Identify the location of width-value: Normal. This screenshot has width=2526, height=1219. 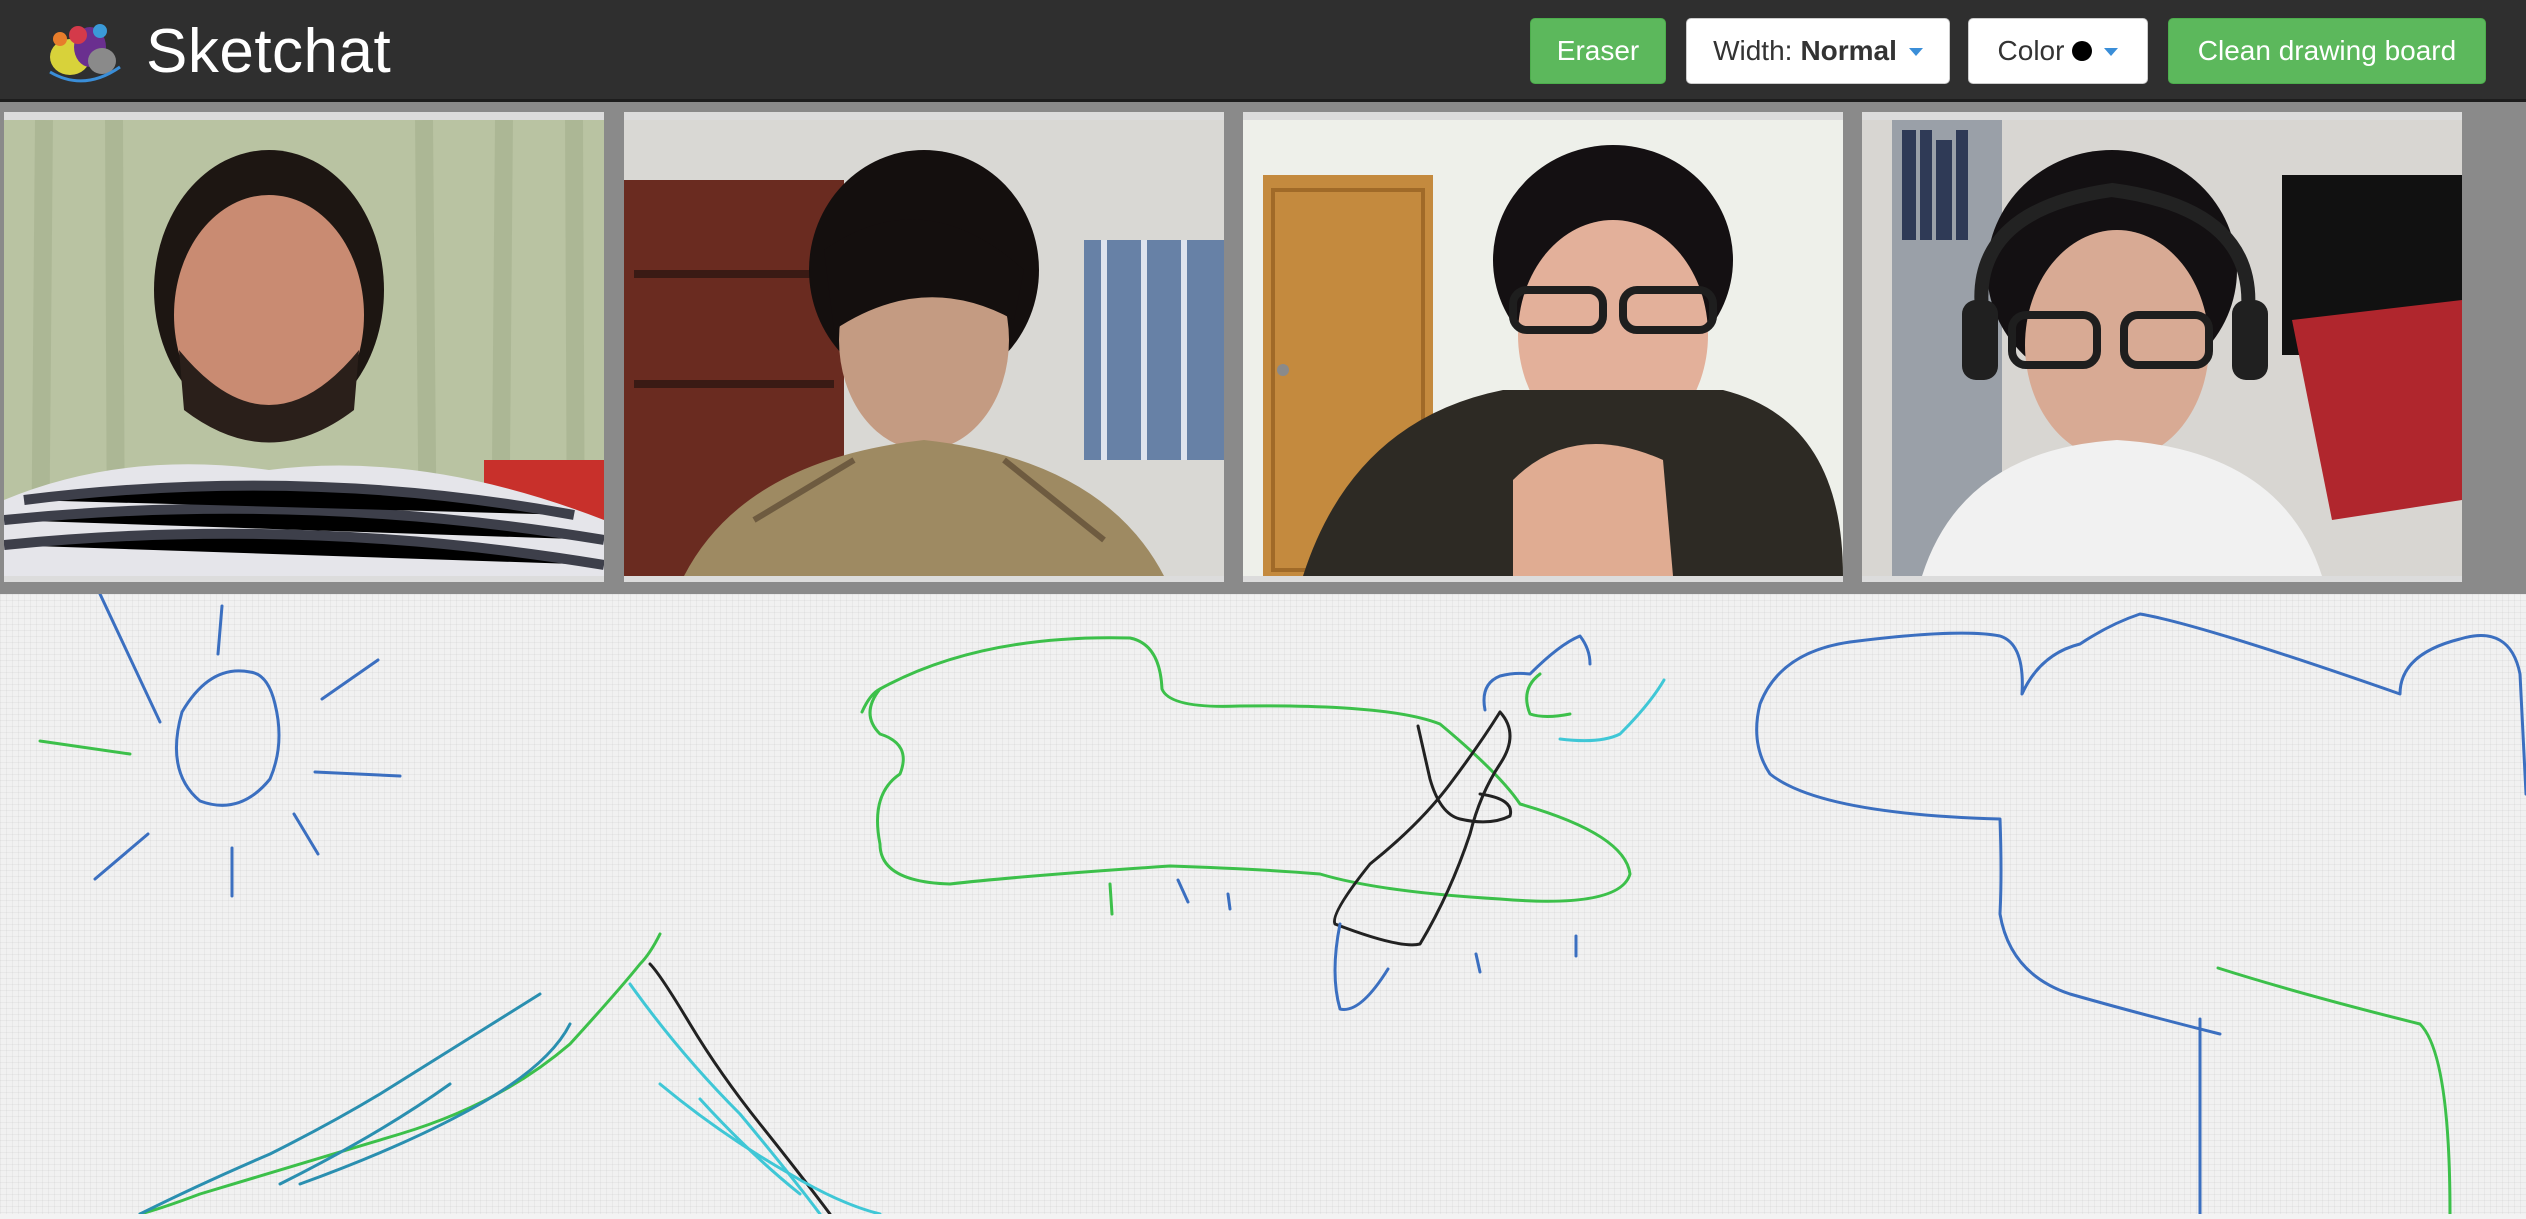
(1848, 50).